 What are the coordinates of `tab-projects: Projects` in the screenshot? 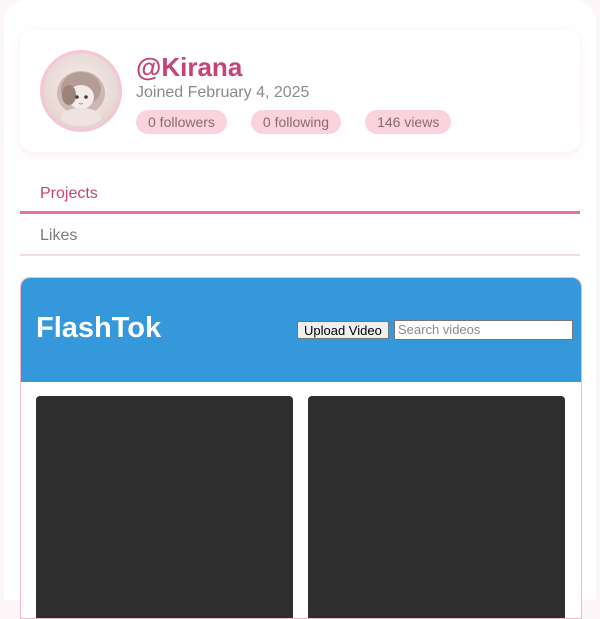 It's located at (300, 194).